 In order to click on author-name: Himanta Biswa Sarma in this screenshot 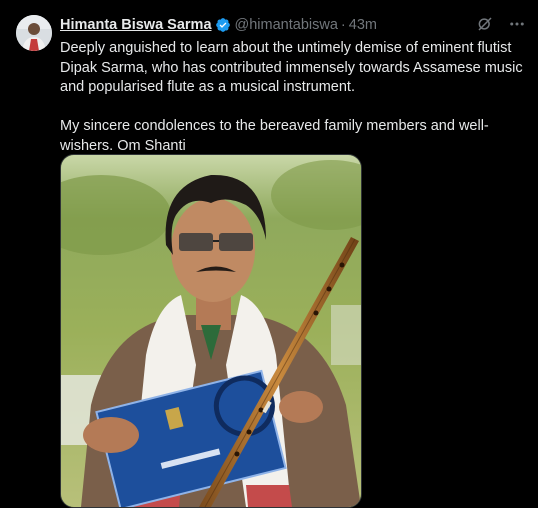, I will do `click(136, 25)`.